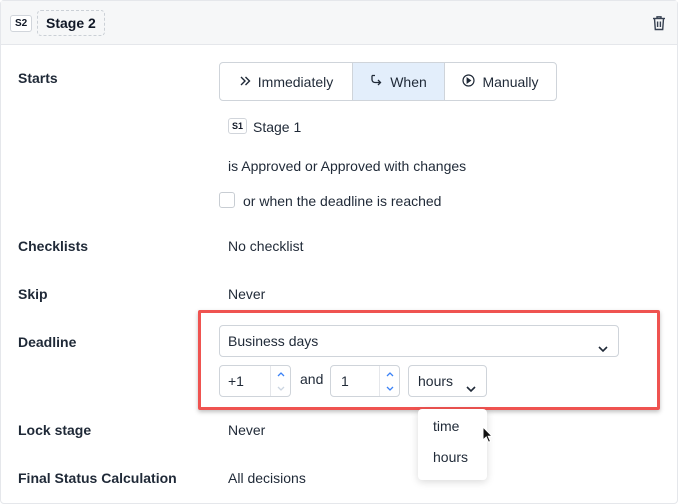 The image size is (678, 504). I want to click on stage-header: S2 Stage 2, so click(339, 23).